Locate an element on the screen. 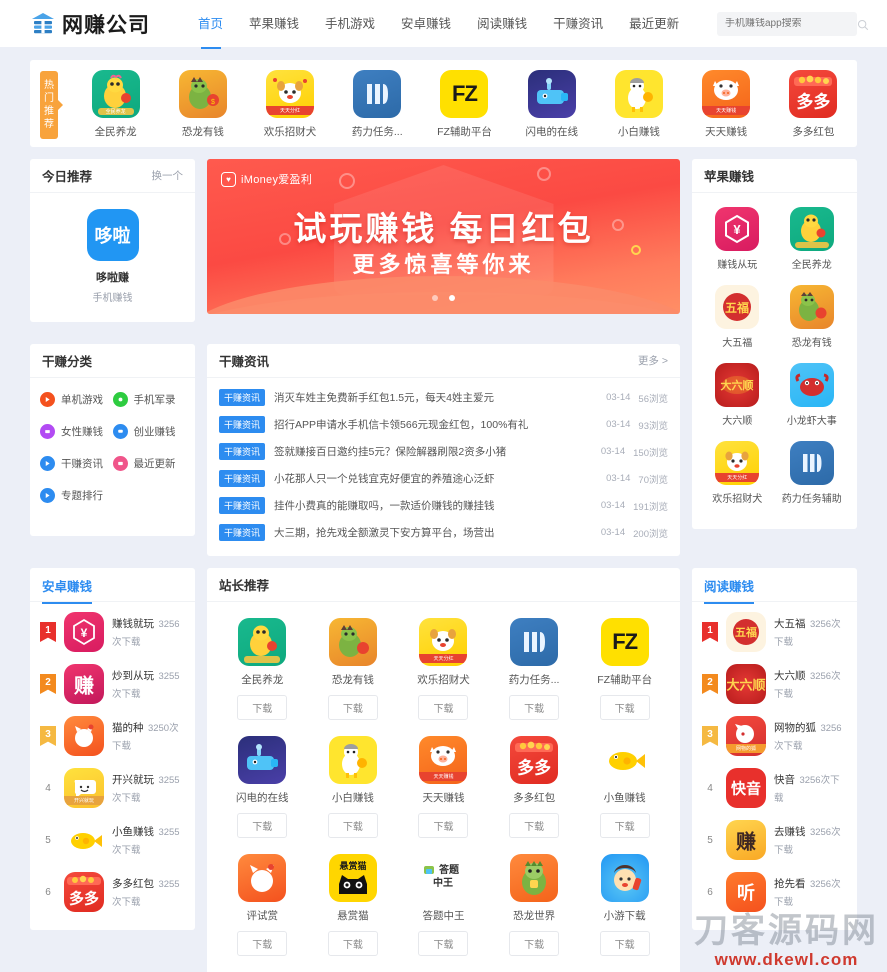 This screenshot has width=887, height=972. category-item: 女性赚钱 is located at coordinates (76, 431).